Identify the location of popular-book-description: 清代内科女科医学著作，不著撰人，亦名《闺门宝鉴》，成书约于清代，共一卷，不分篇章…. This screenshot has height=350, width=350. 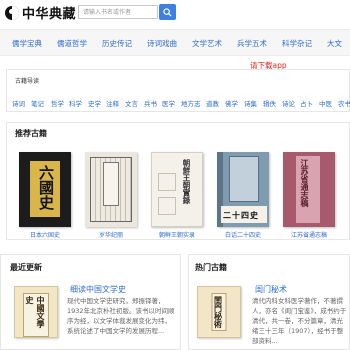
(299, 321).